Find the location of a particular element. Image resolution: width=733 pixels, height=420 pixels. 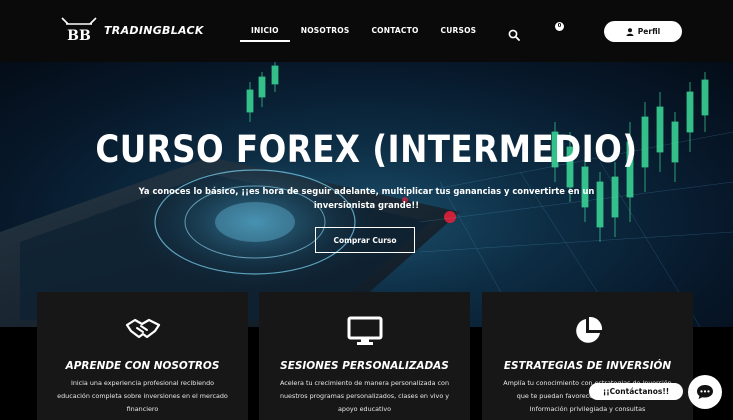

brand-name: TRADINGBLACK is located at coordinates (154, 30).